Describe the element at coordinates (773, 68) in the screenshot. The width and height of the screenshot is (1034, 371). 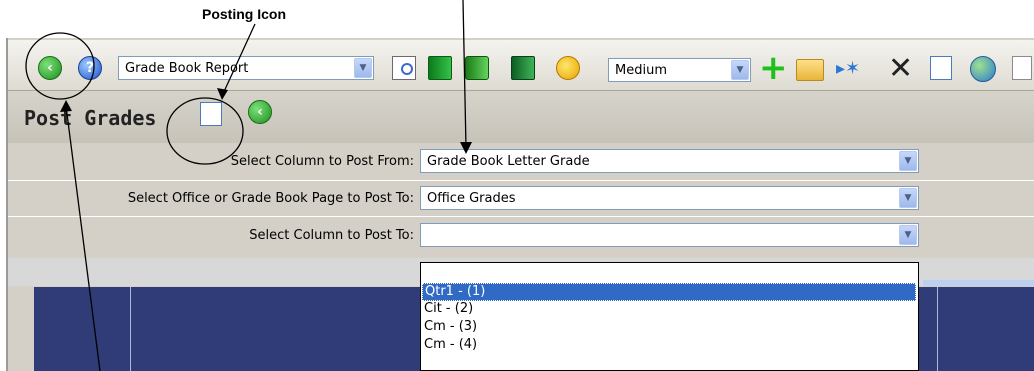
I see `add-icon: +` at that location.